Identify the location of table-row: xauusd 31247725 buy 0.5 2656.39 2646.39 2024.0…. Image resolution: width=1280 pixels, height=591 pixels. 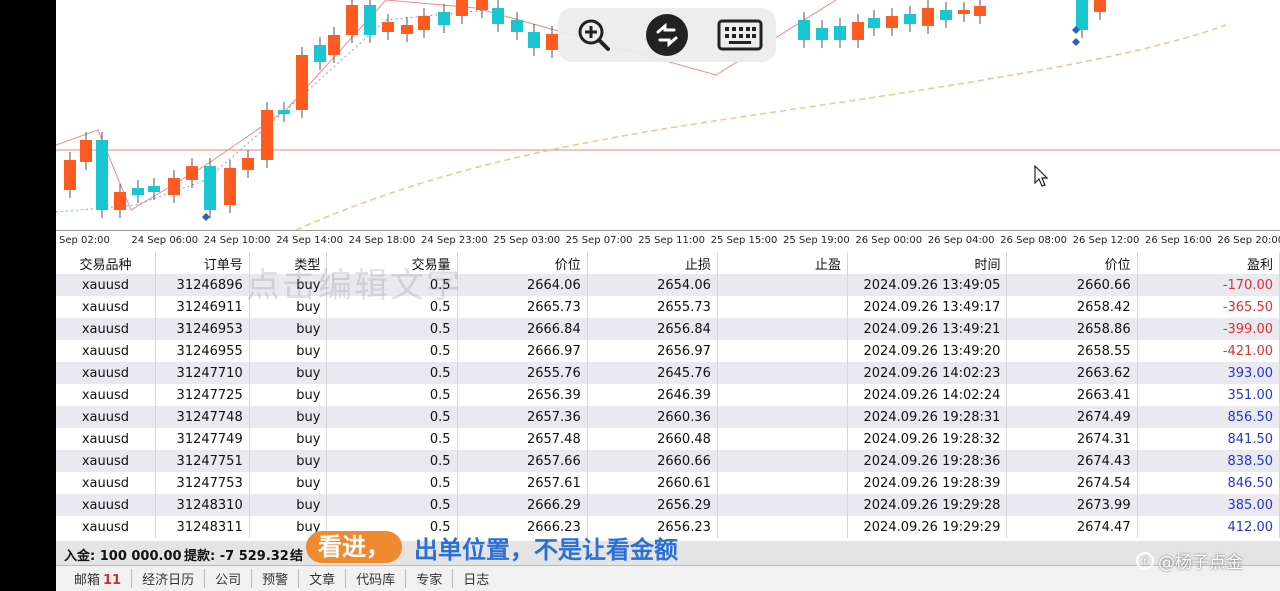
(668, 395).